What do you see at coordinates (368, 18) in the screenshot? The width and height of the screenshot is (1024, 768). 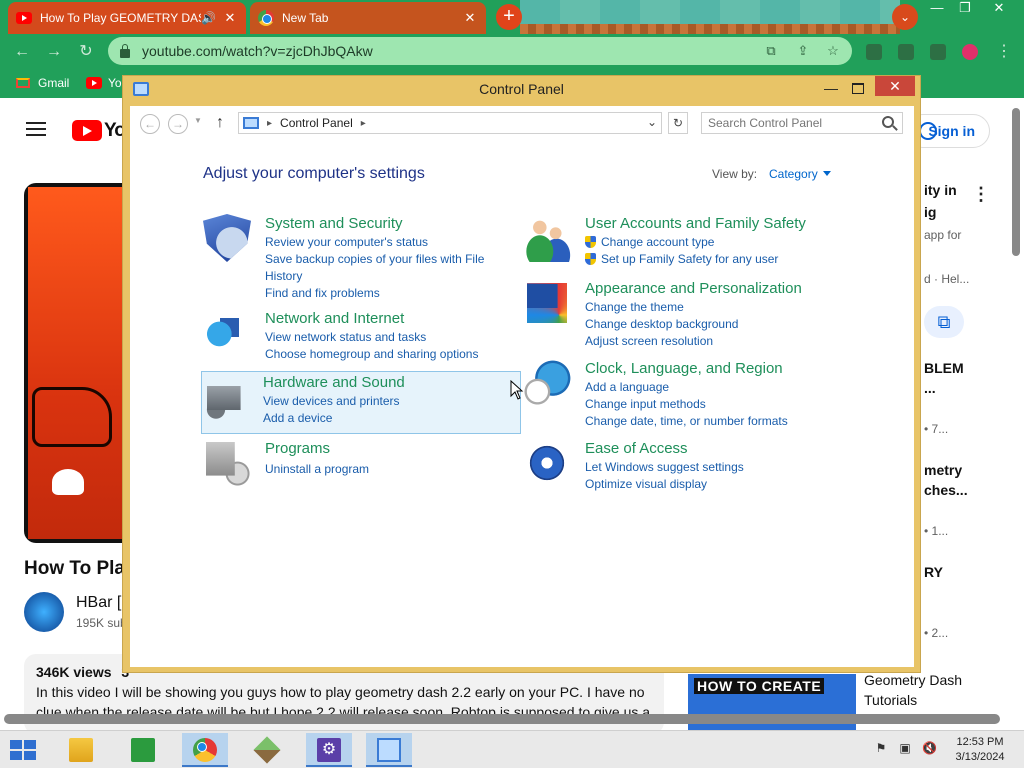 I see `tab-new-tab: New Tab ✕` at bounding box center [368, 18].